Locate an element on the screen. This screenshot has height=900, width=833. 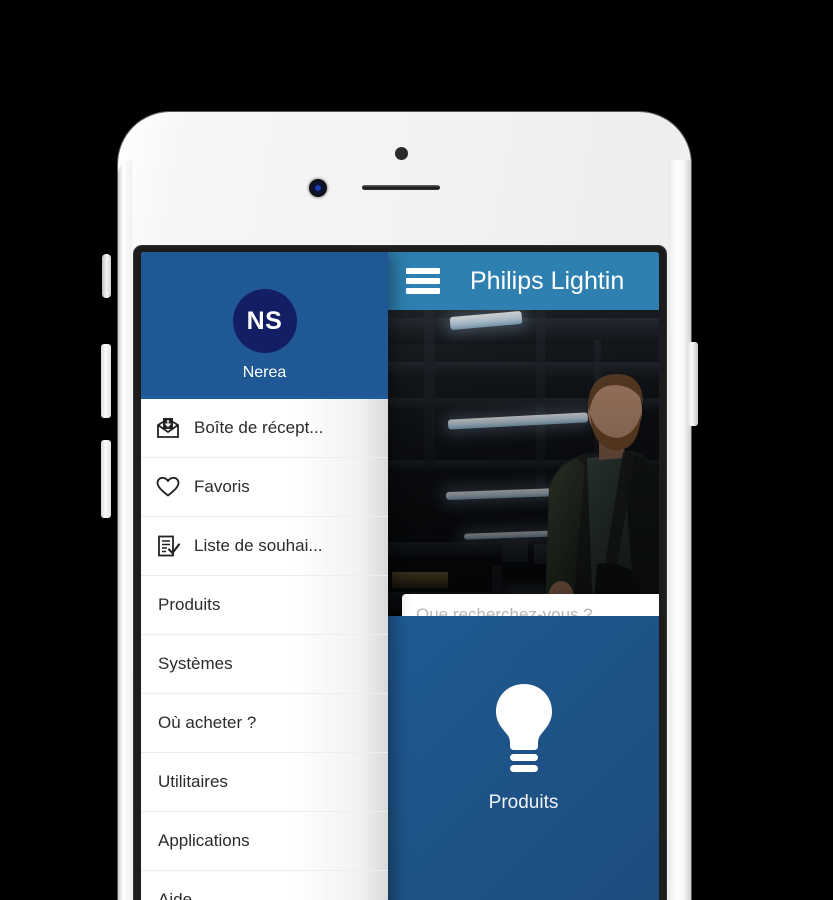
hero-image is located at coordinates (523, 463).